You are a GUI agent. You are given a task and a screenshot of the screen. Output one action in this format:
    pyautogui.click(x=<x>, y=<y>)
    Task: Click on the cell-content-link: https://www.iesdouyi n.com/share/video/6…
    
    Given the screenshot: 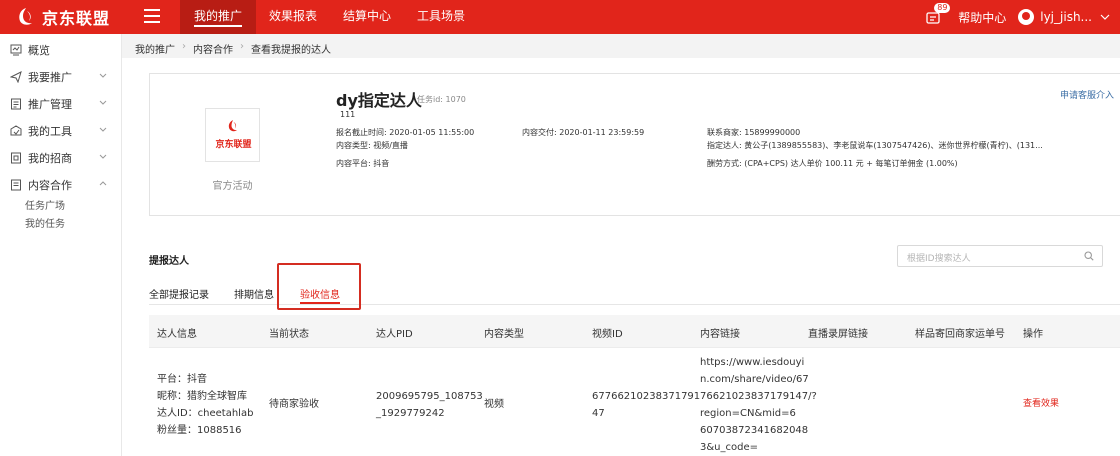 What is the action you would take?
    pyautogui.click(x=758, y=405)
    